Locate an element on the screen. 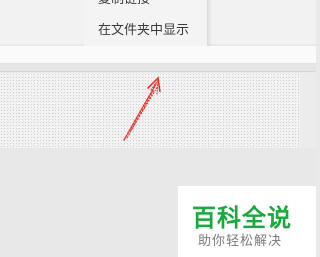 The image size is (320, 257). watermark-title: 百科全说 is located at coordinates (242, 218).